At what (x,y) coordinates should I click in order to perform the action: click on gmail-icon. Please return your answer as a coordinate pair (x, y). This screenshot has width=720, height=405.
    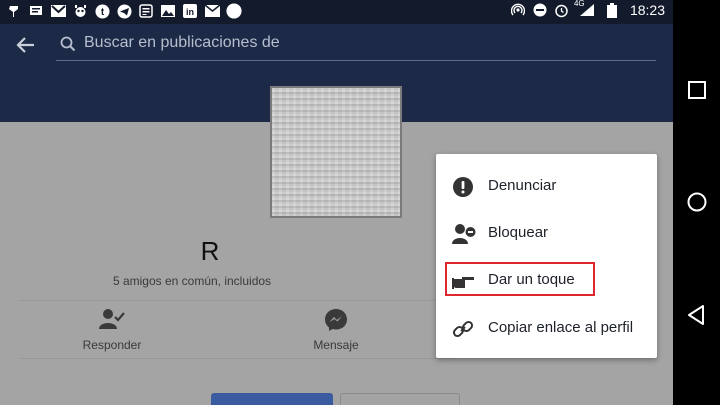
    Looking at the image, I should click on (58, 11).